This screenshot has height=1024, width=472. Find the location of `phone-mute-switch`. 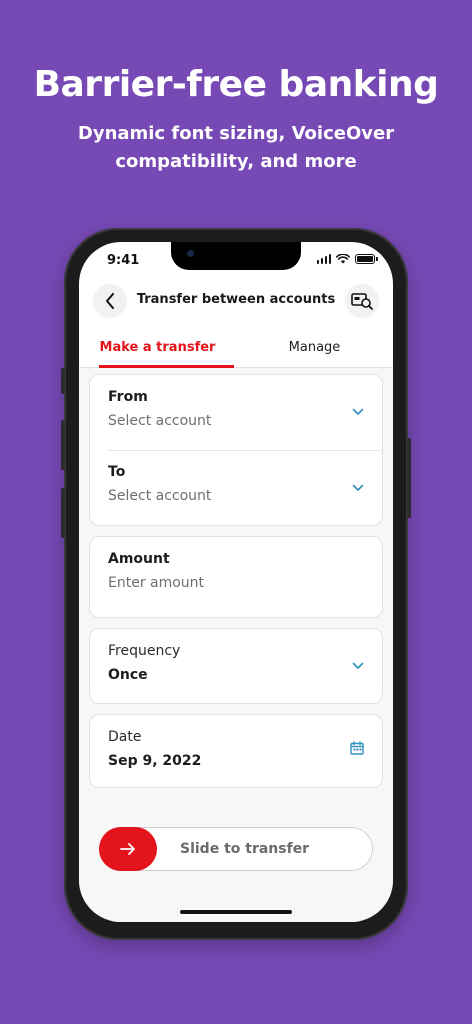

phone-mute-switch is located at coordinates (63, 381).